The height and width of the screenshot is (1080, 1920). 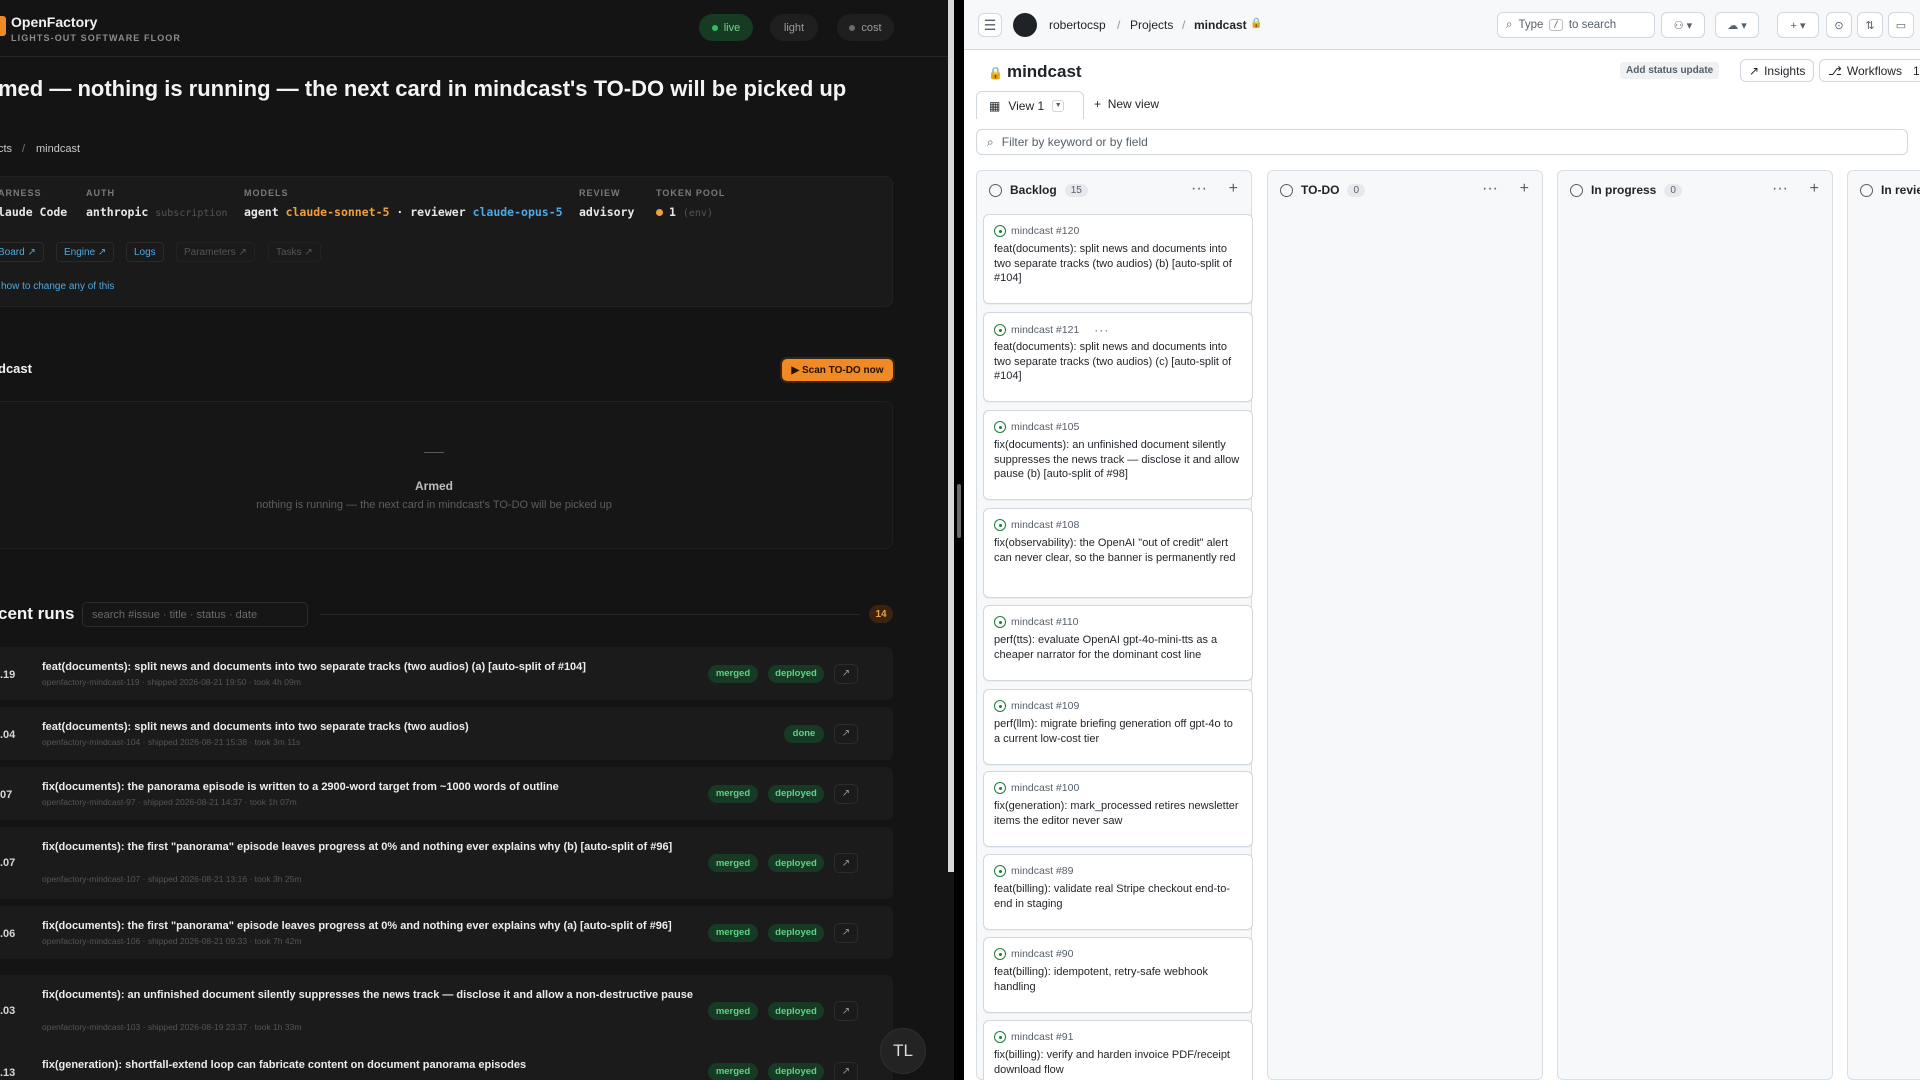 I want to click on card-ref-text: mindcast #121, so click(x=1045, y=330).